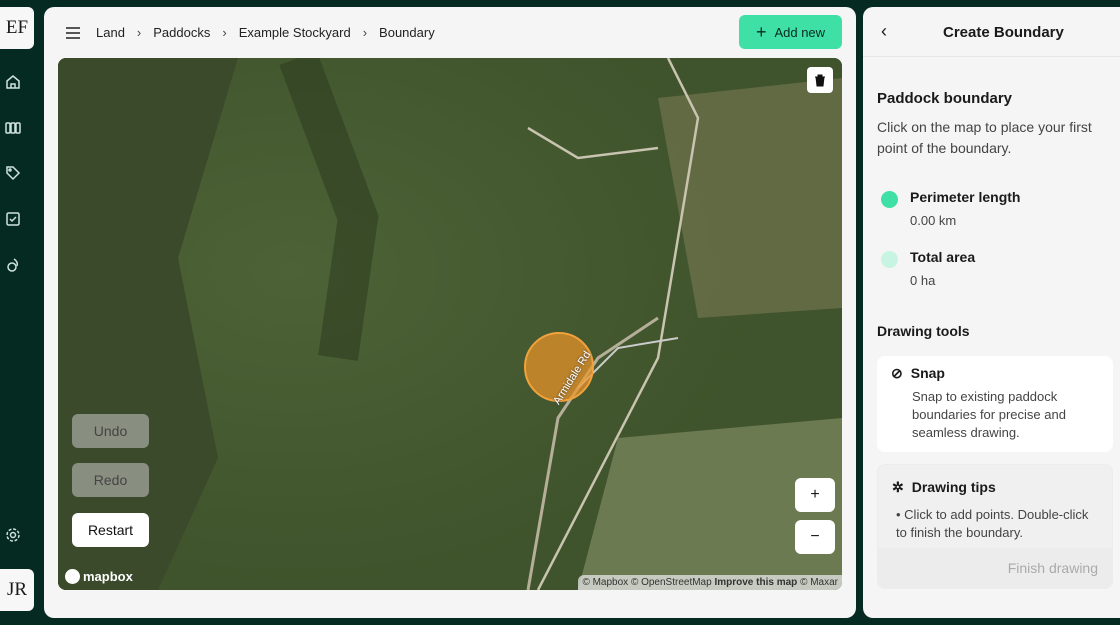 Image resolution: width=1120 pixels, height=625 pixels. Describe the element at coordinates (17, 590) in the screenshot. I see `avatar: JR` at that location.